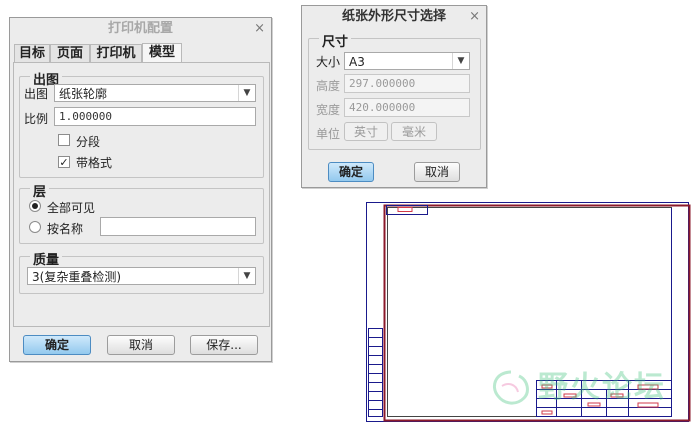 The height and width of the screenshot is (430, 699). Describe the element at coordinates (70, 53) in the screenshot. I see `tab-page: 页面` at that location.